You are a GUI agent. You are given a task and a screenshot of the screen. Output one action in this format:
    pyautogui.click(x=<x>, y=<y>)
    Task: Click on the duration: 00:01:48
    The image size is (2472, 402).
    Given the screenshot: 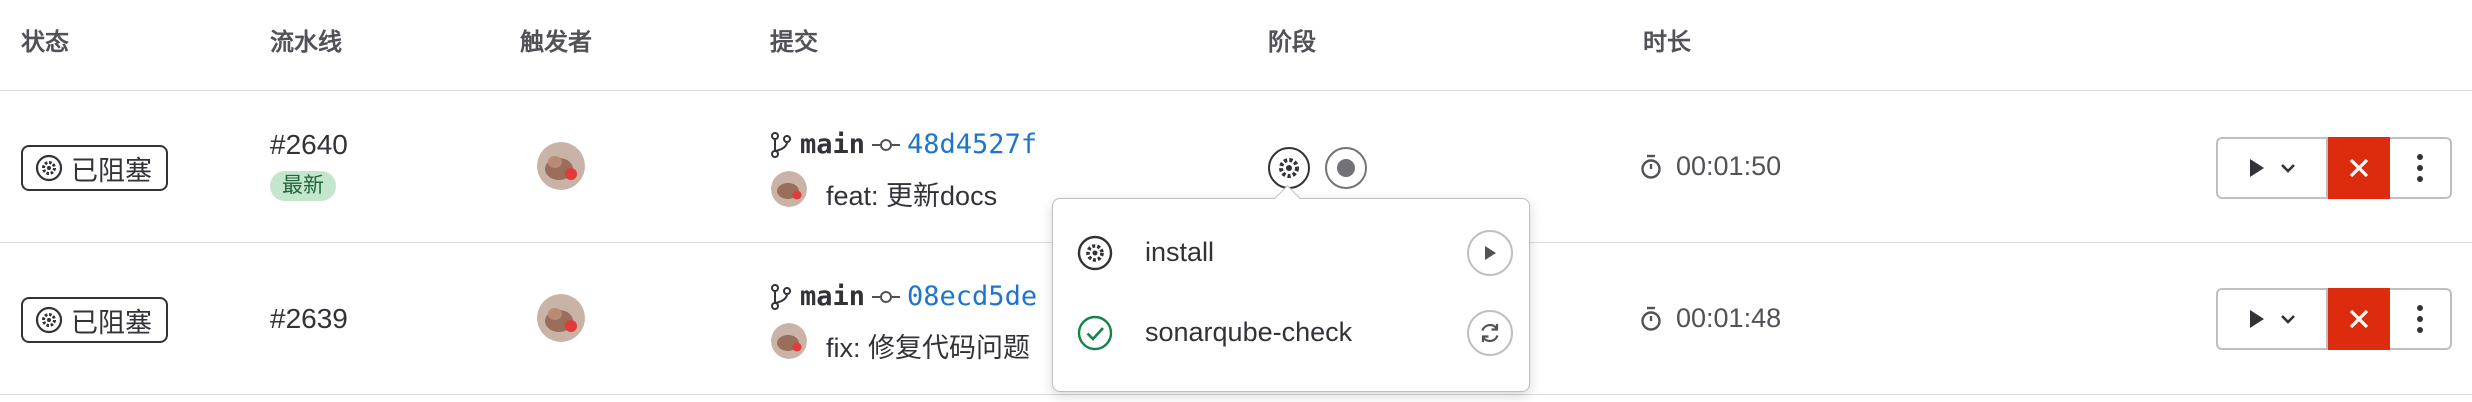 What is the action you would take?
    pyautogui.click(x=1710, y=318)
    